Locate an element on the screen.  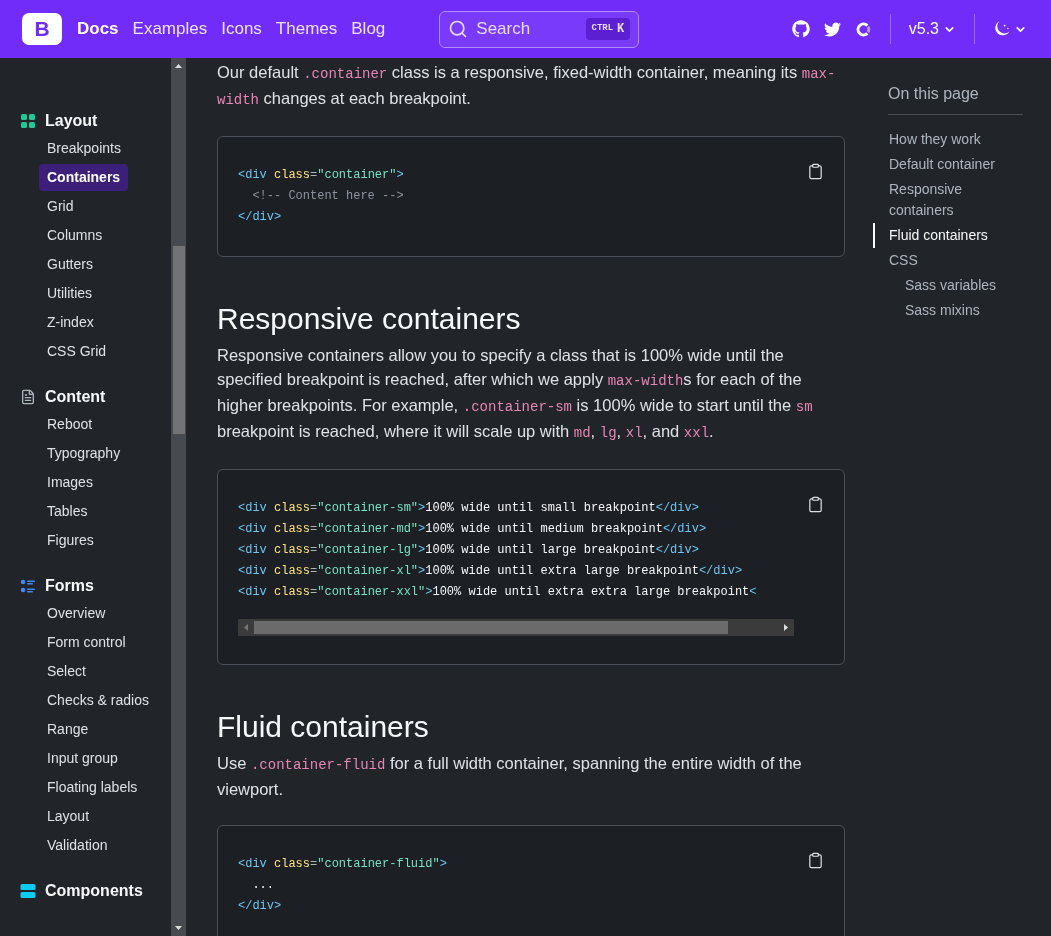
toc-link: Responsive containers is located at coordinates (948, 200).